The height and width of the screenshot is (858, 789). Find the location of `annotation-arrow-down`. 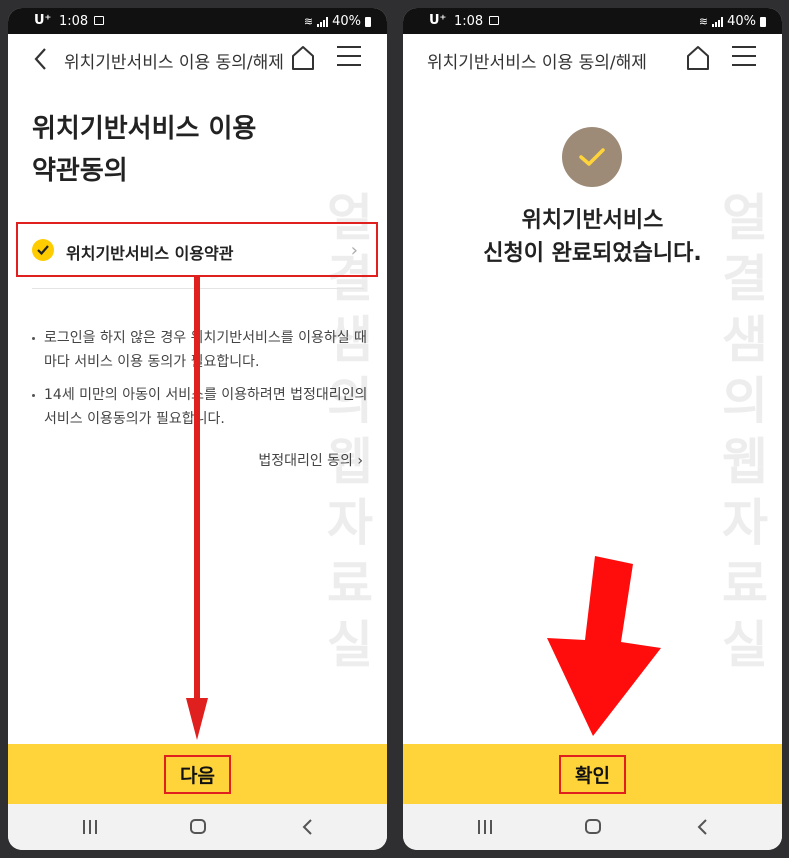

annotation-arrow-down is located at coordinates (604, 646).